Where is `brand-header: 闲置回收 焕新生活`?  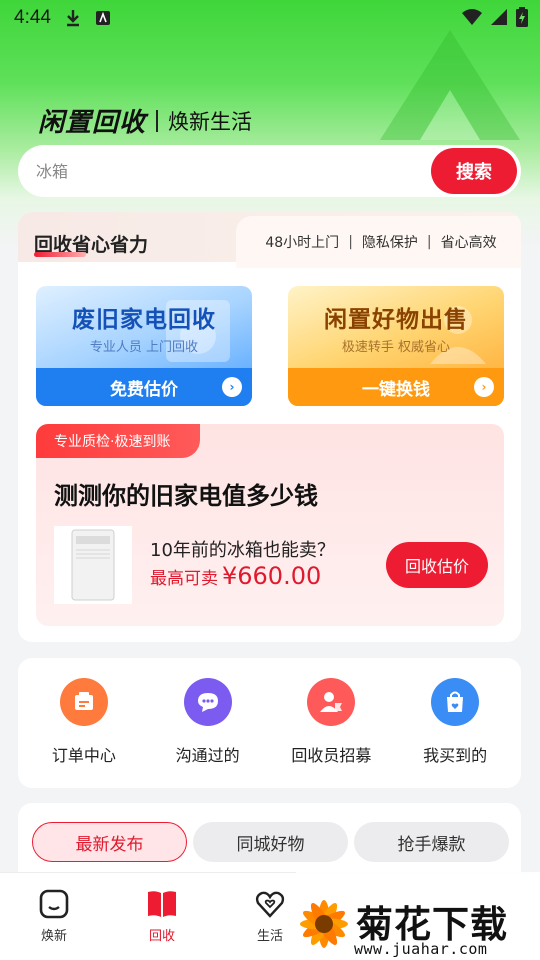 brand-header: 闲置回收 焕新生活 is located at coordinates (145, 120).